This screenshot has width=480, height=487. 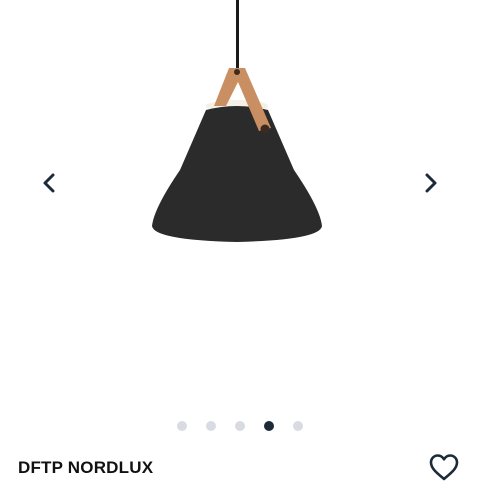 I want to click on heart-icon, so click(x=444, y=467).